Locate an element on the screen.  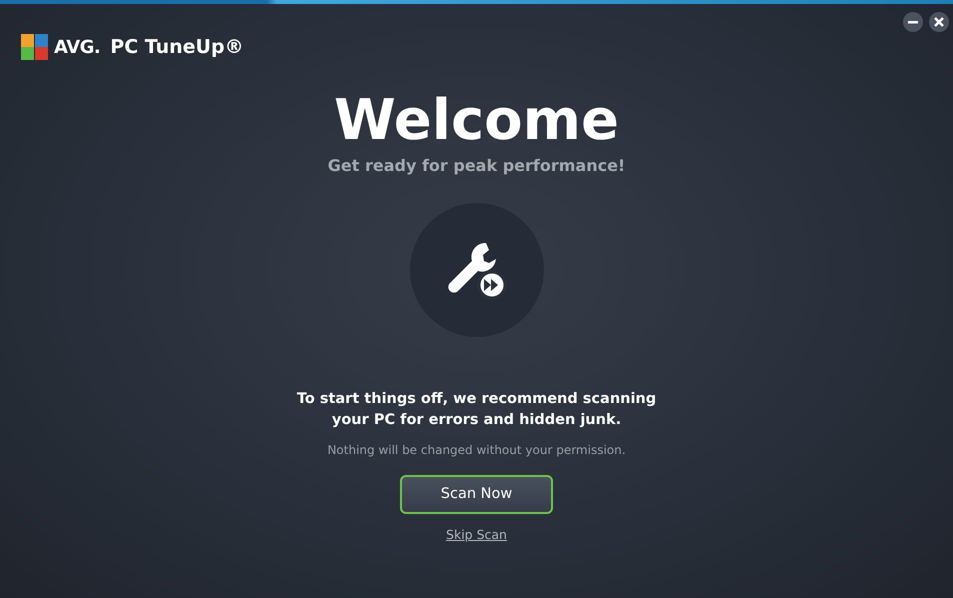
brand-name: AVG. is located at coordinates (77, 47).